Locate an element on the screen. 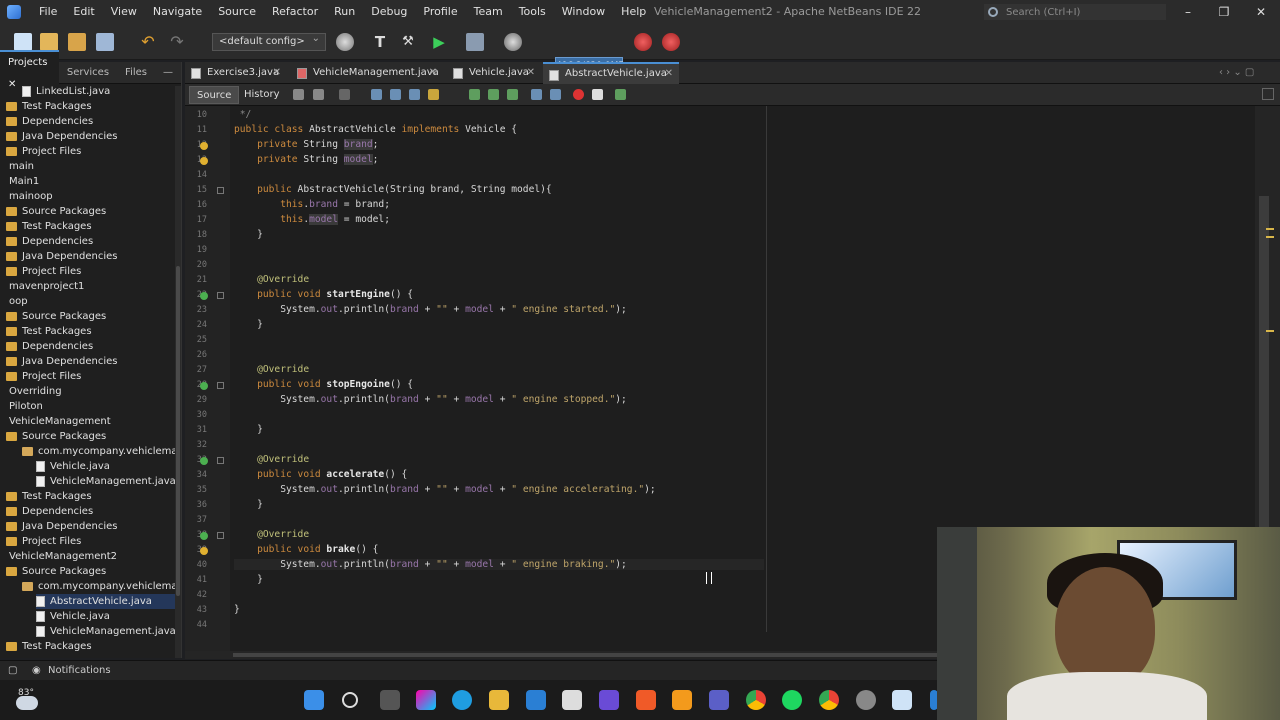 Image resolution: width=1280 pixels, height=720 pixels. menu-edit: Edit is located at coordinates (83, 12).